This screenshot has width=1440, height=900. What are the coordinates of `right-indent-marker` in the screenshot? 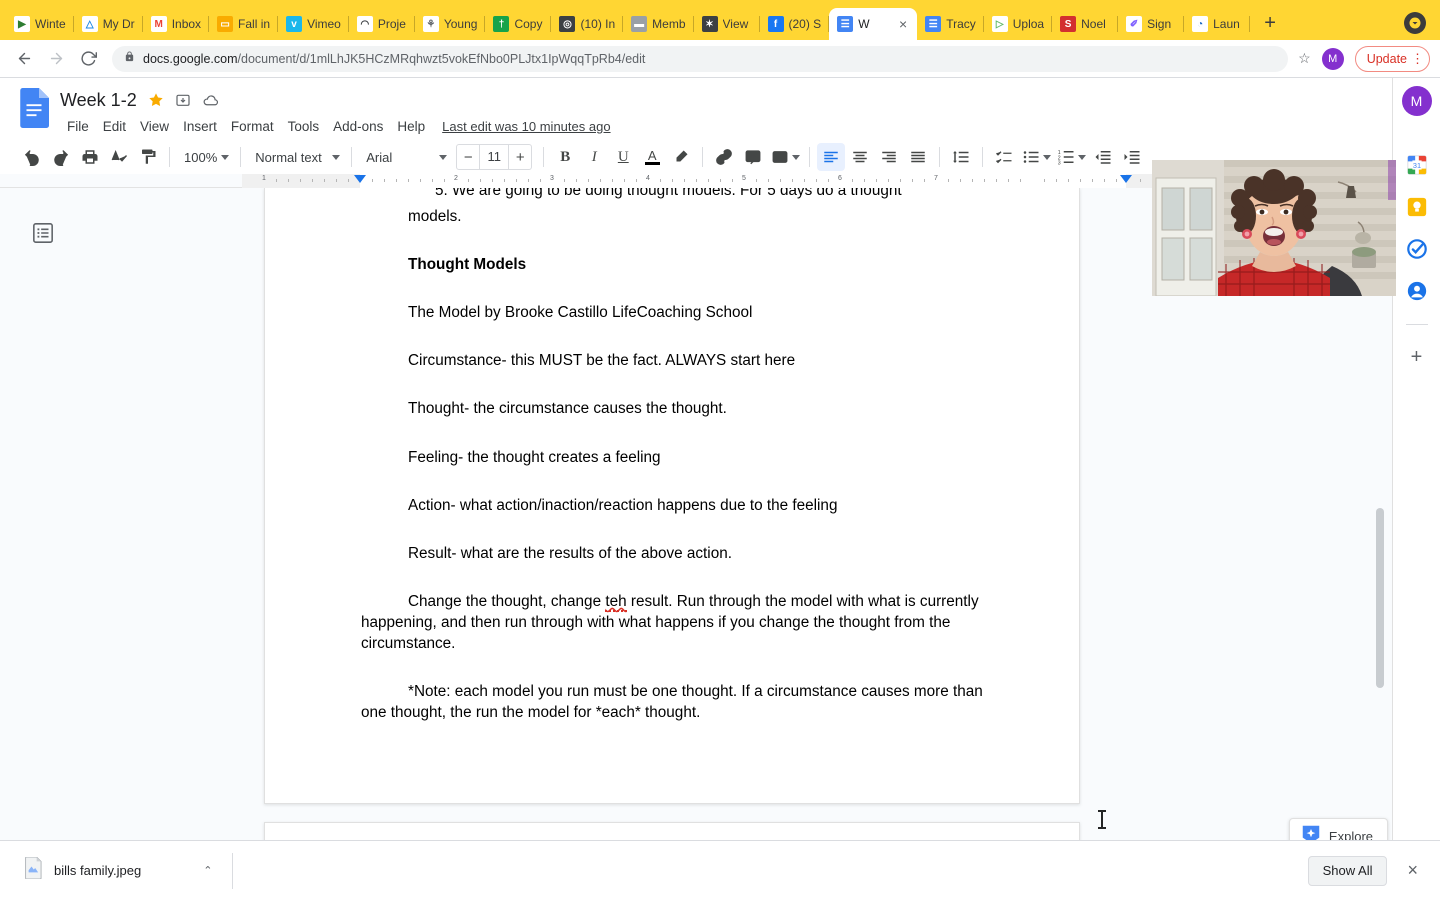 It's located at (1126, 179).